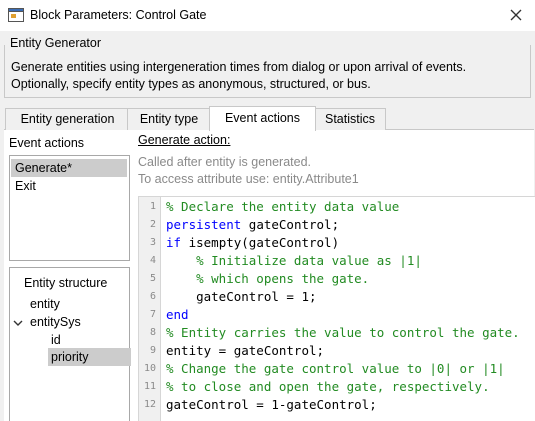 This screenshot has height=421, width=535. I want to click on code-token: gateControl;, so click(290, 224).